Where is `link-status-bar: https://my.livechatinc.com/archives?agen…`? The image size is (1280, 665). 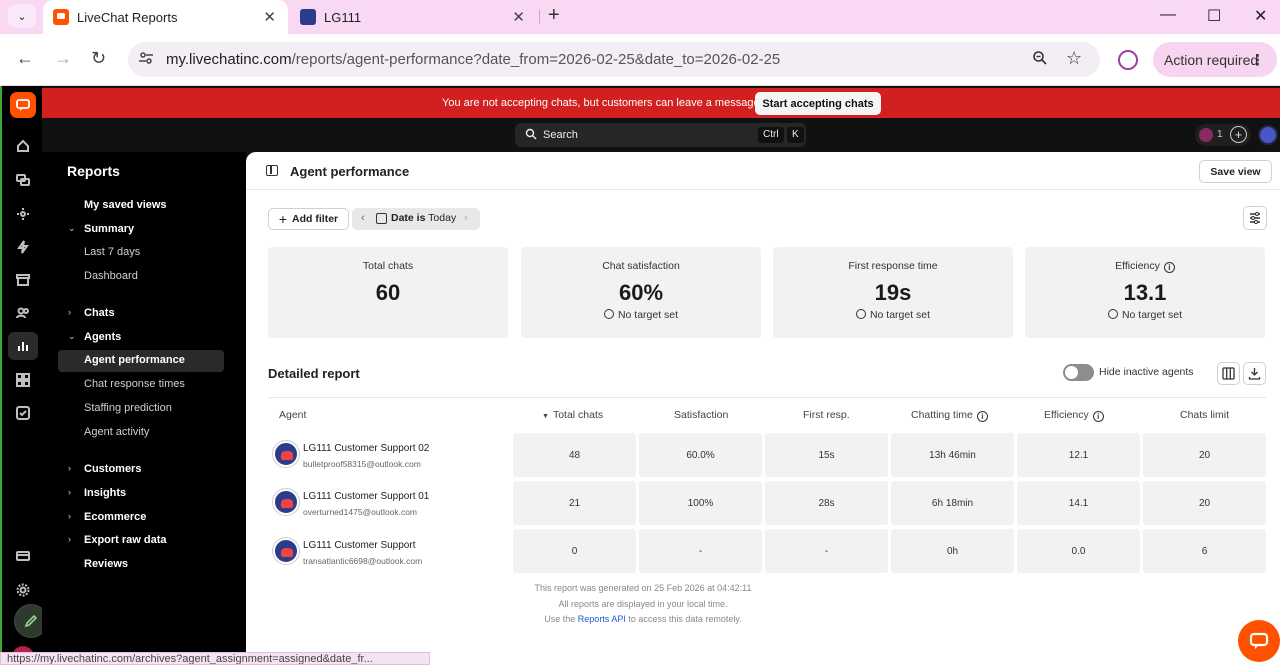 link-status-bar: https://my.livechatinc.com/archives?agen… is located at coordinates (215, 658).